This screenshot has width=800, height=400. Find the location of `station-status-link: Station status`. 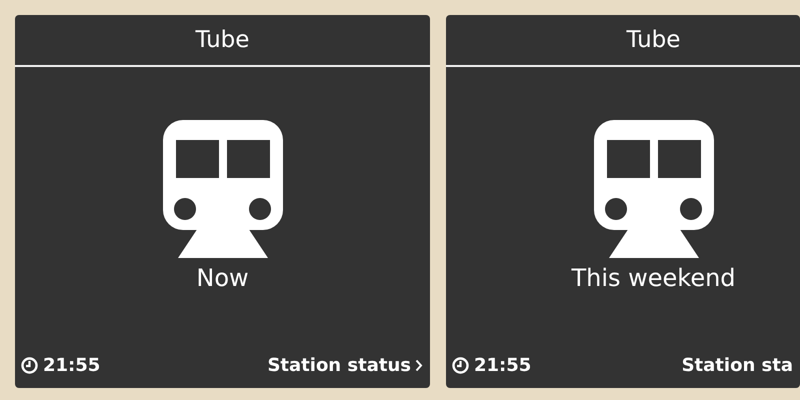

station-status-link: Station status is located at coordinates (345, 365).